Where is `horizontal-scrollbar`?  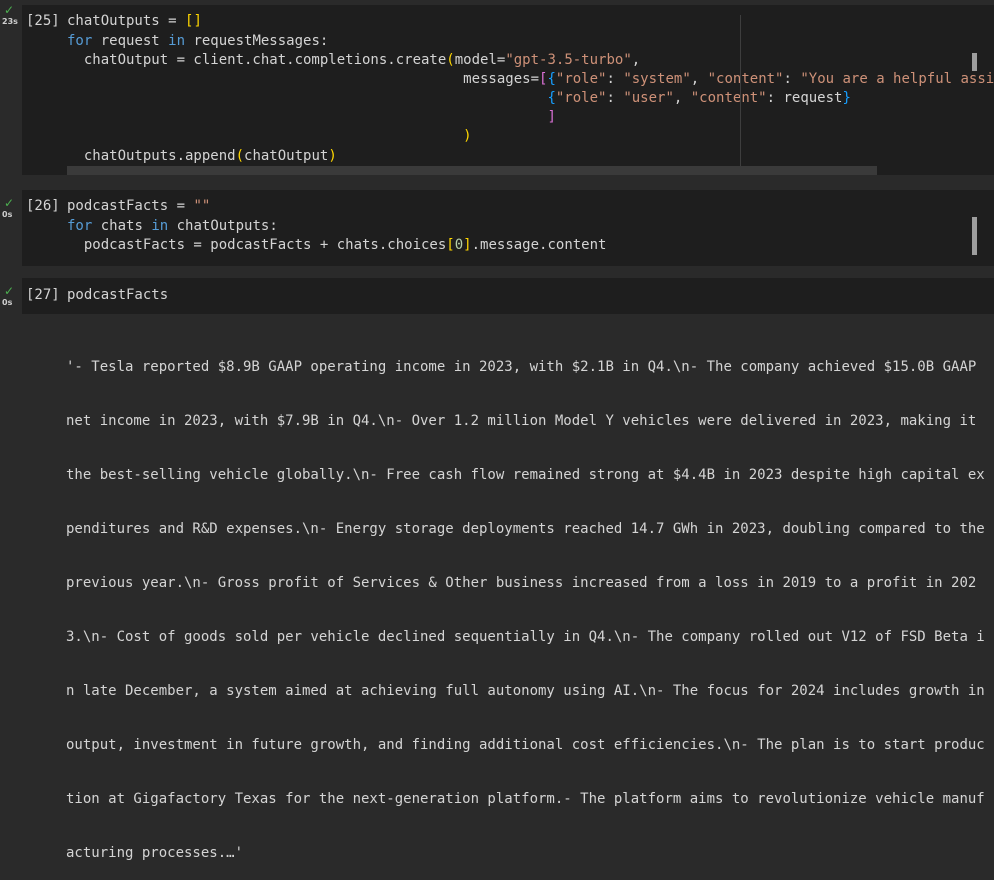 horizontal-scrollbar is located at coordinates (472, 170).